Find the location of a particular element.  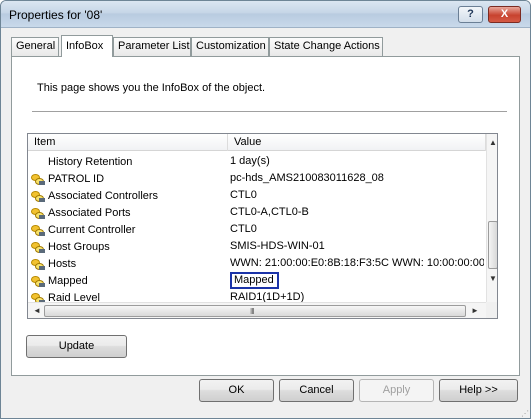

item-label: History Retention is located at coordinates (90, 162).